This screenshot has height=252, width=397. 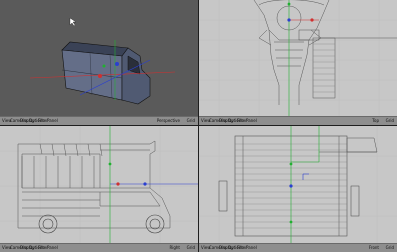 I want to click on viewport-name: Perspective, so click(x=168, y=120).